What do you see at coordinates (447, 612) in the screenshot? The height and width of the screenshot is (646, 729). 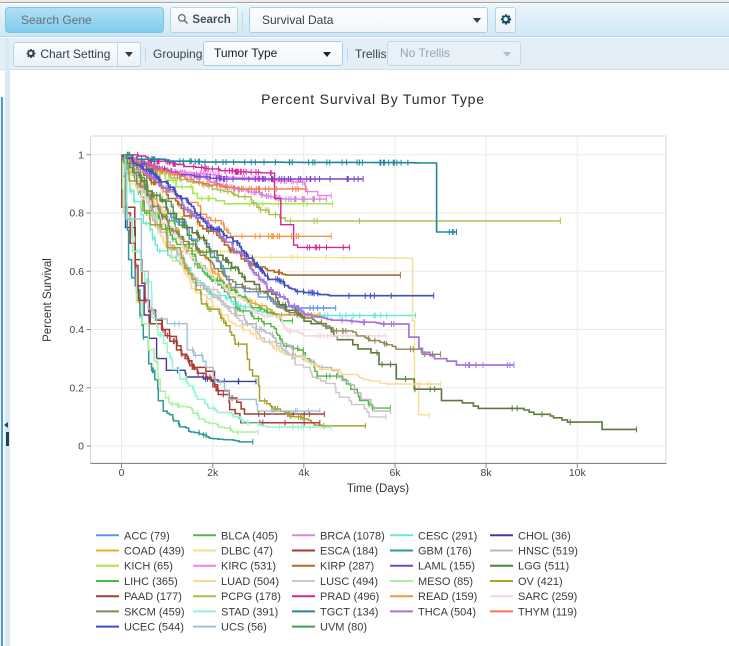 I see `svg-text: THCA (504)` at bounding box center [447, 612].